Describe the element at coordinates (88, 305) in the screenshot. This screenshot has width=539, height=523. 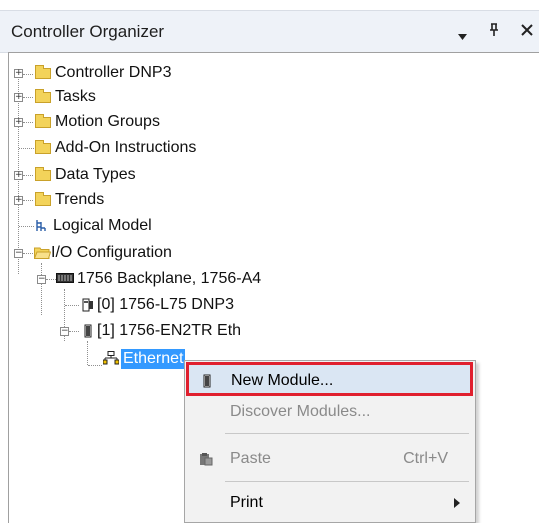
I see `controller-module-icon` at that location.